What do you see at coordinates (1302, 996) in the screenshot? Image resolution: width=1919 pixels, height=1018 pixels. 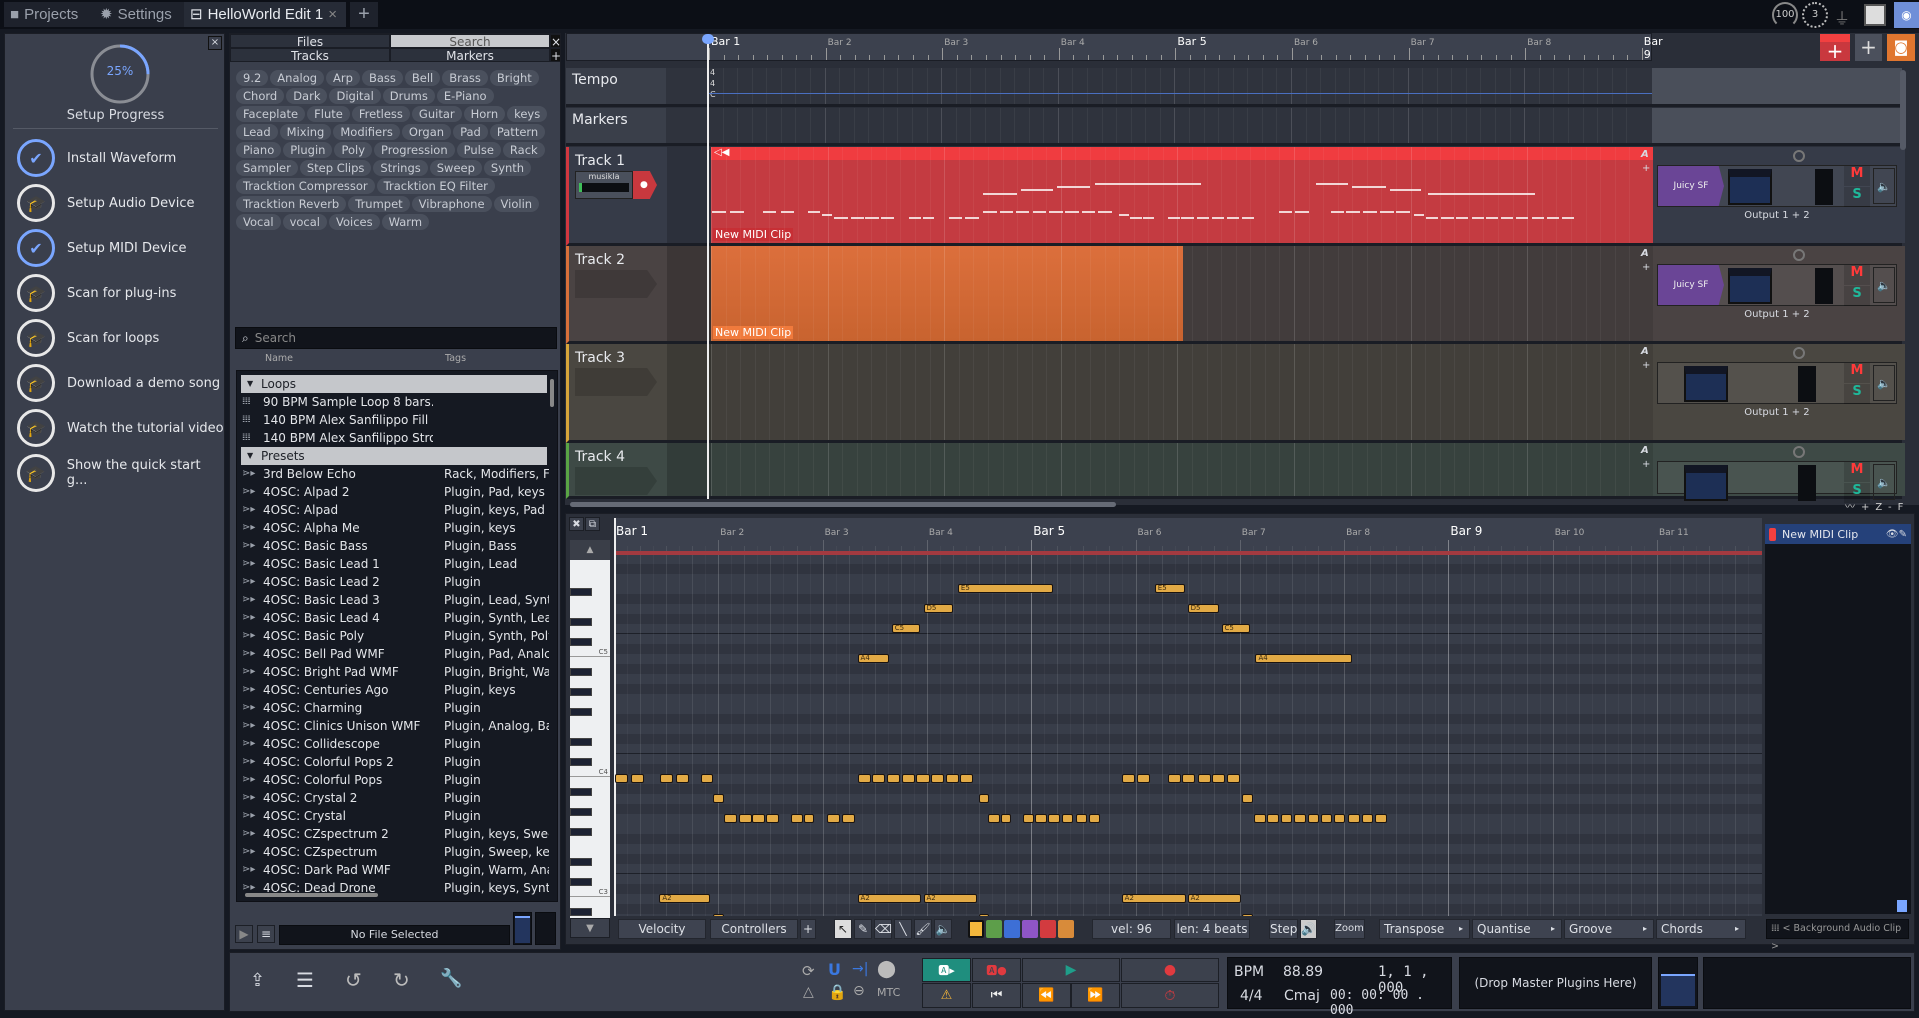 I see `key-signature: Cmaj` at bounding box center [1302, 996].